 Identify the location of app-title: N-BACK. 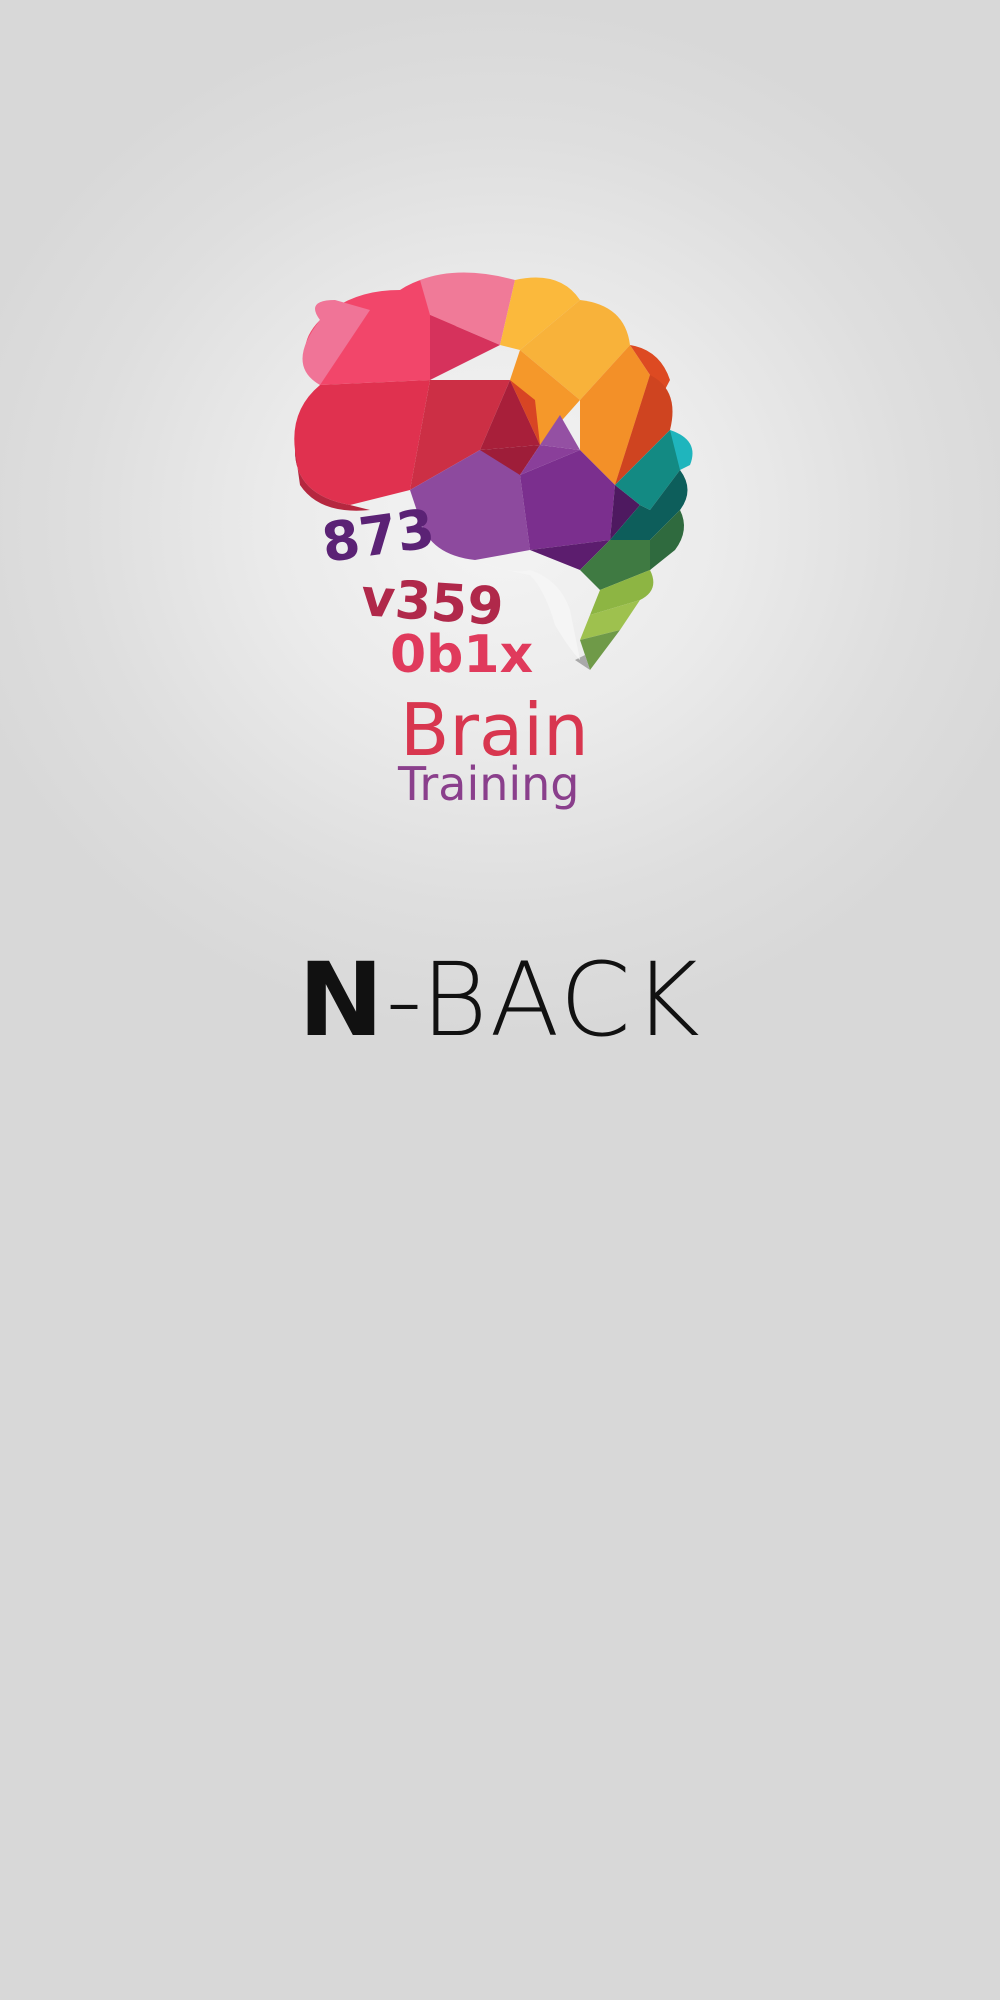
(500, 1001).